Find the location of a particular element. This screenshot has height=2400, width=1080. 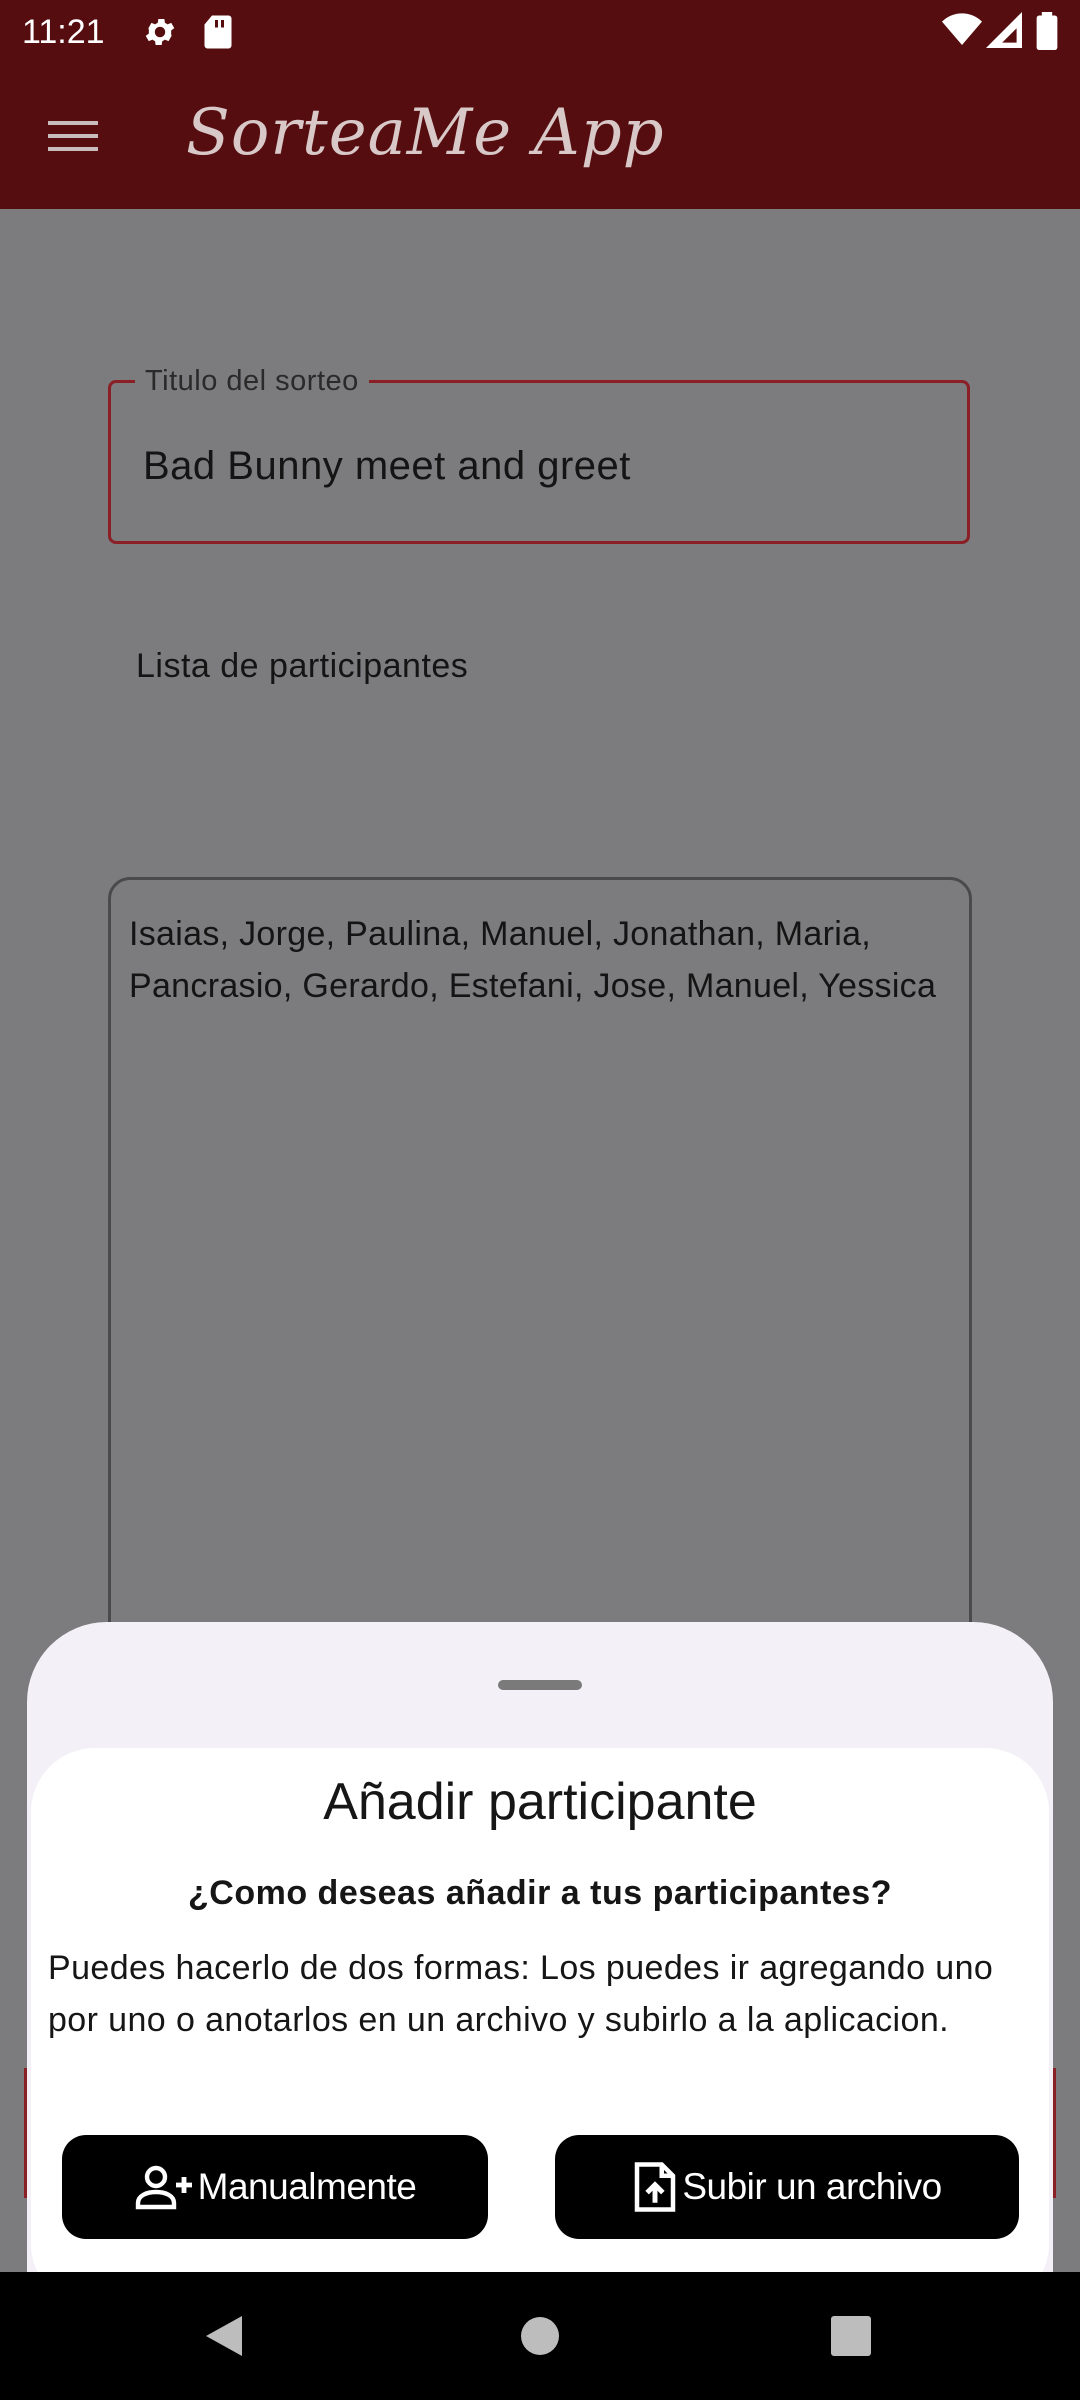

settings-icon is located at coordinates (160, 32).